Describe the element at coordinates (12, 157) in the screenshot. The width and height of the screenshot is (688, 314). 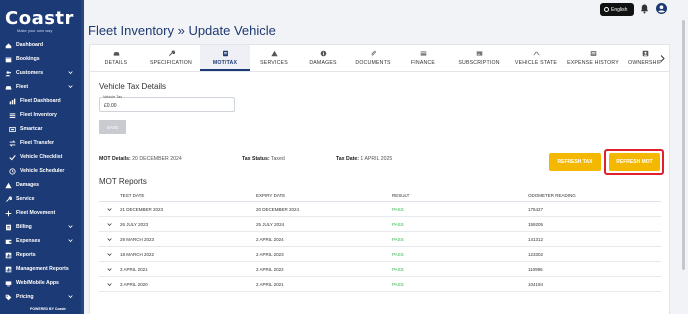
I see `check-icon` at that location.